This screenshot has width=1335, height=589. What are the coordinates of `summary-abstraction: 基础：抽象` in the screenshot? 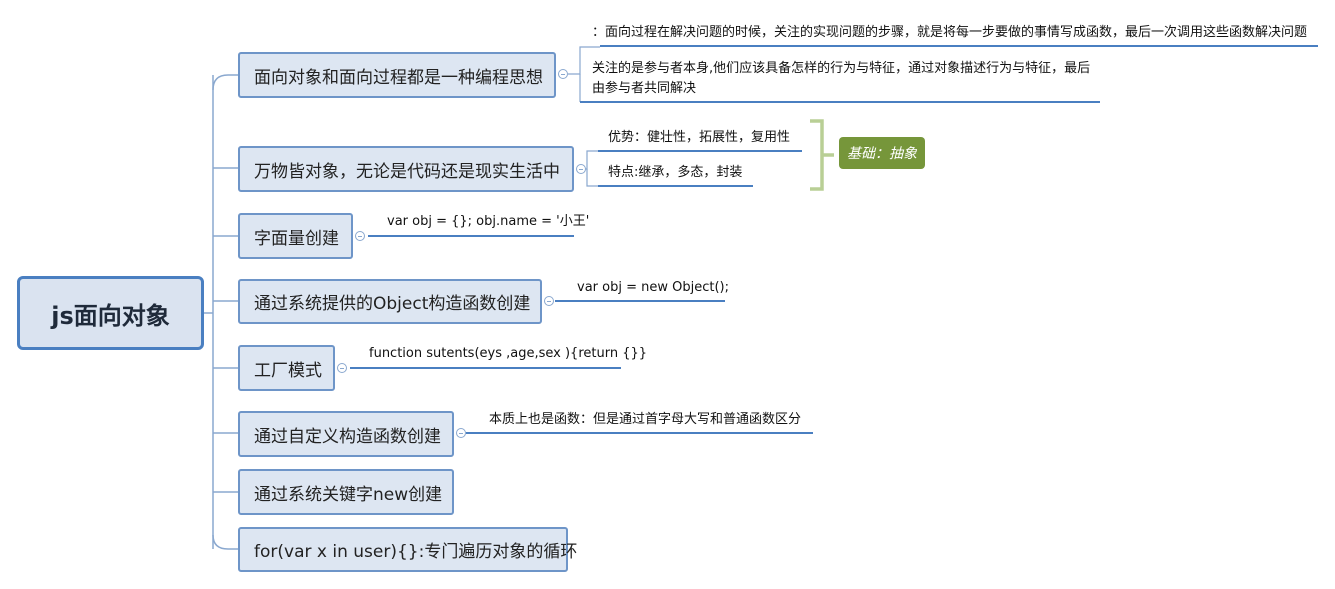 It's located at (882, 153).